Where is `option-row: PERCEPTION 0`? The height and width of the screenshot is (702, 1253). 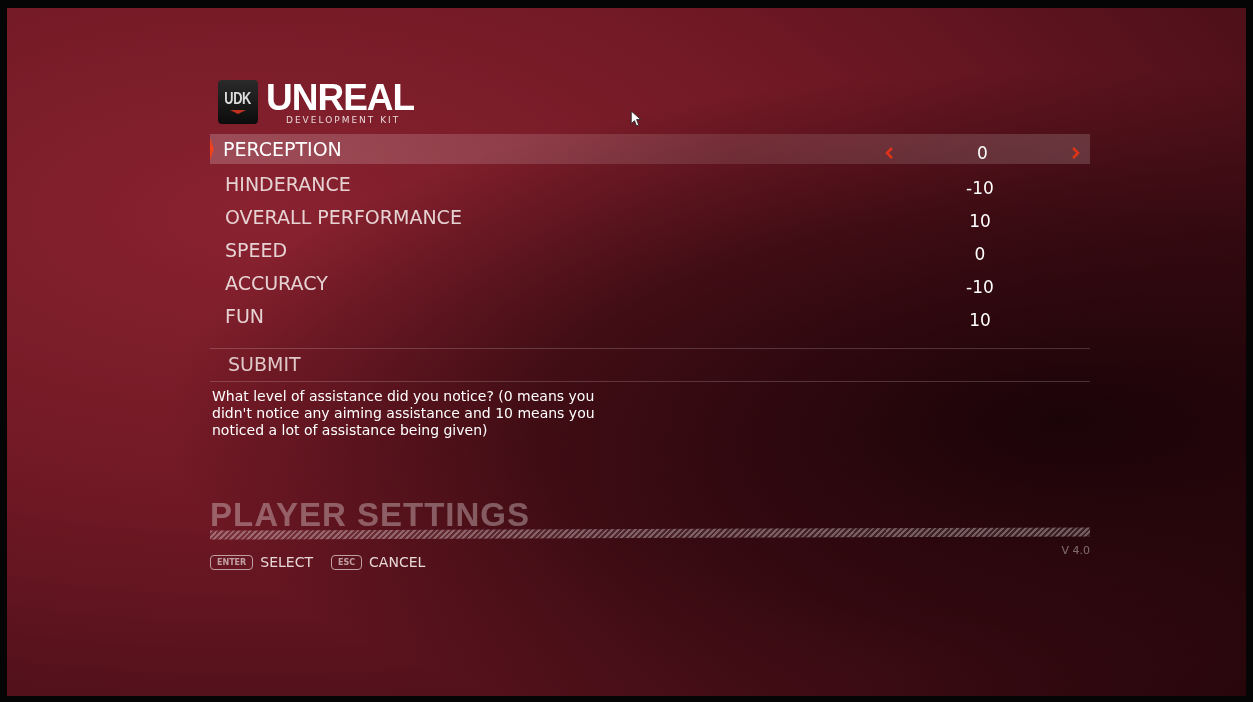
option-row: PERCEPTION 0 is located at coordinates (650, 149).